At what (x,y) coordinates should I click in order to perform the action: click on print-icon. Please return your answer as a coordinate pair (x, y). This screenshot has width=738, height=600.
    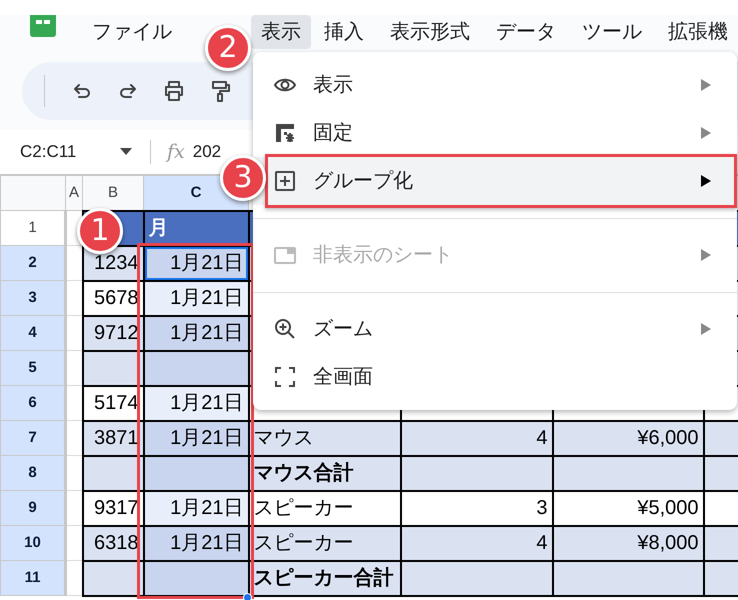
    Looking at the image, I should click on (174, 91).